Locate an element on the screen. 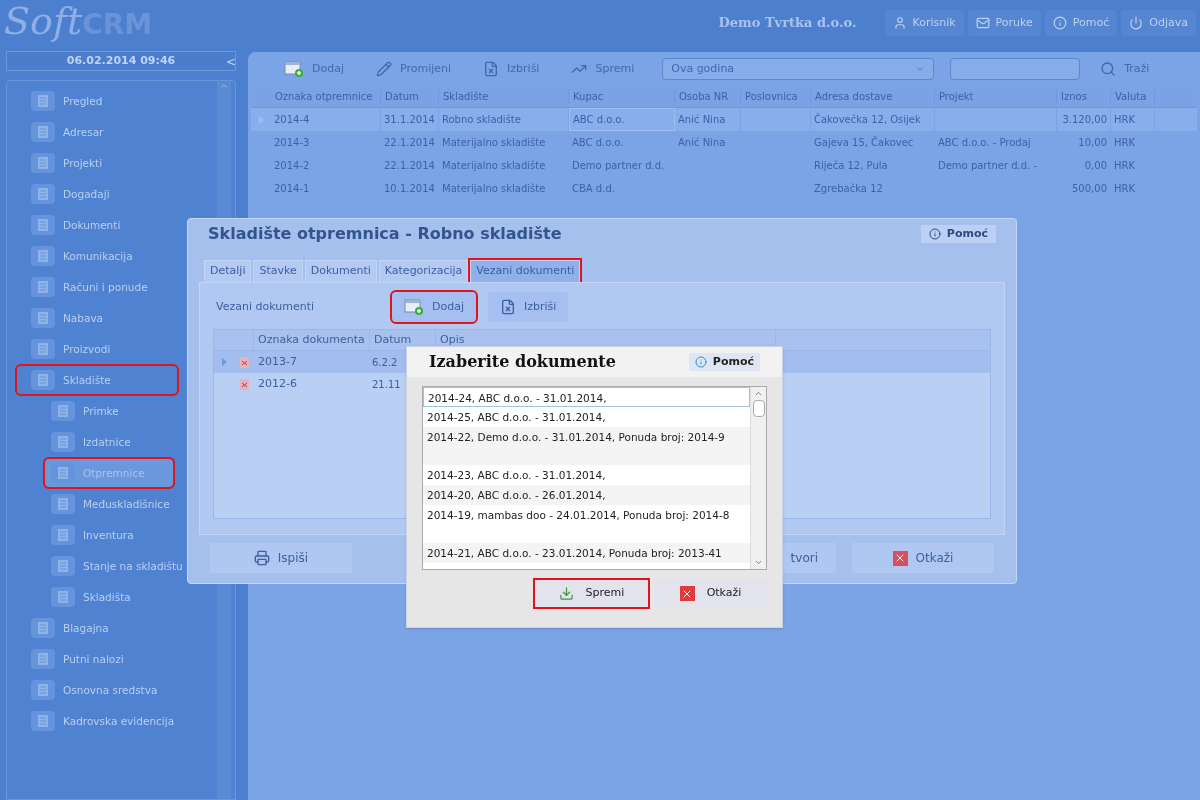  column-header: Projekt is located at coordinates (996, 96).